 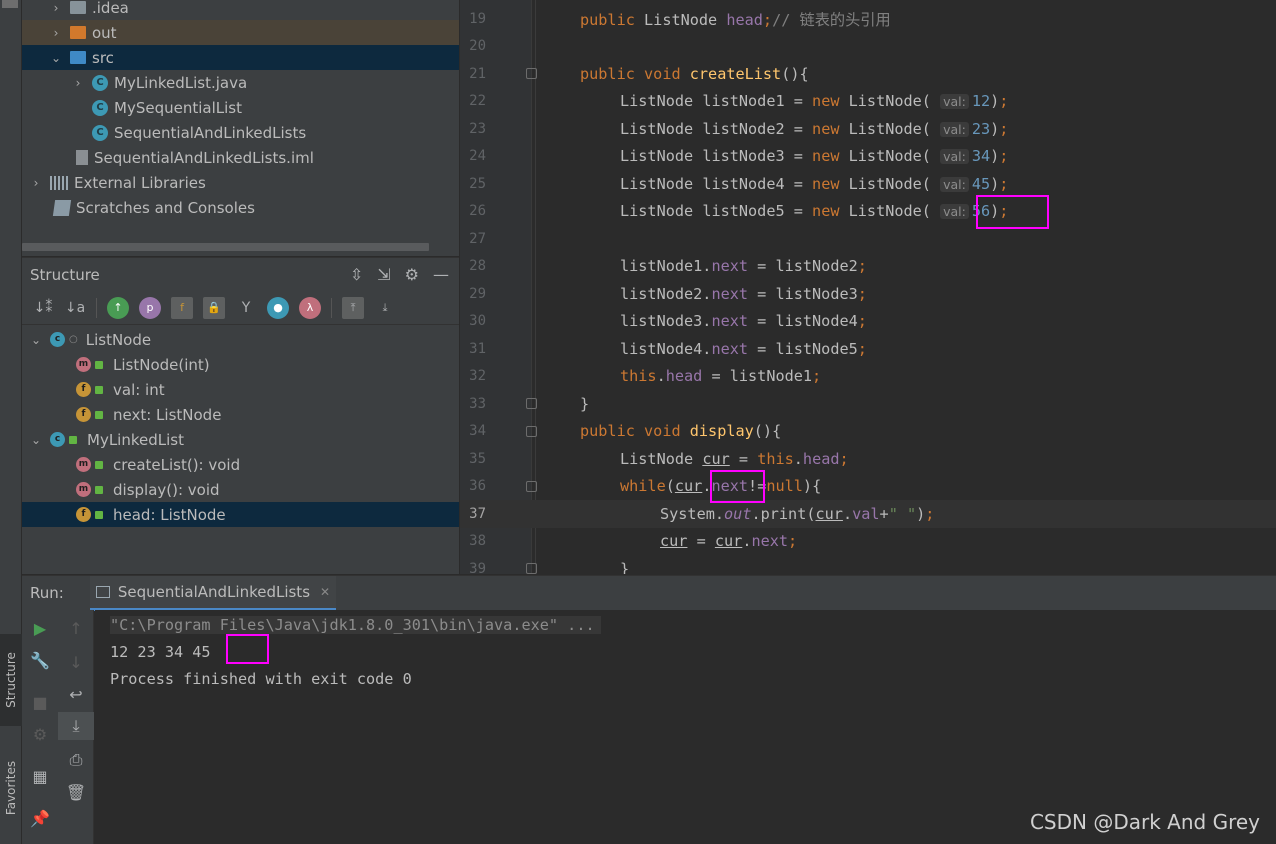 I want to click on scroll-to-end-icon: ⤓, so click(x=76, y=726).